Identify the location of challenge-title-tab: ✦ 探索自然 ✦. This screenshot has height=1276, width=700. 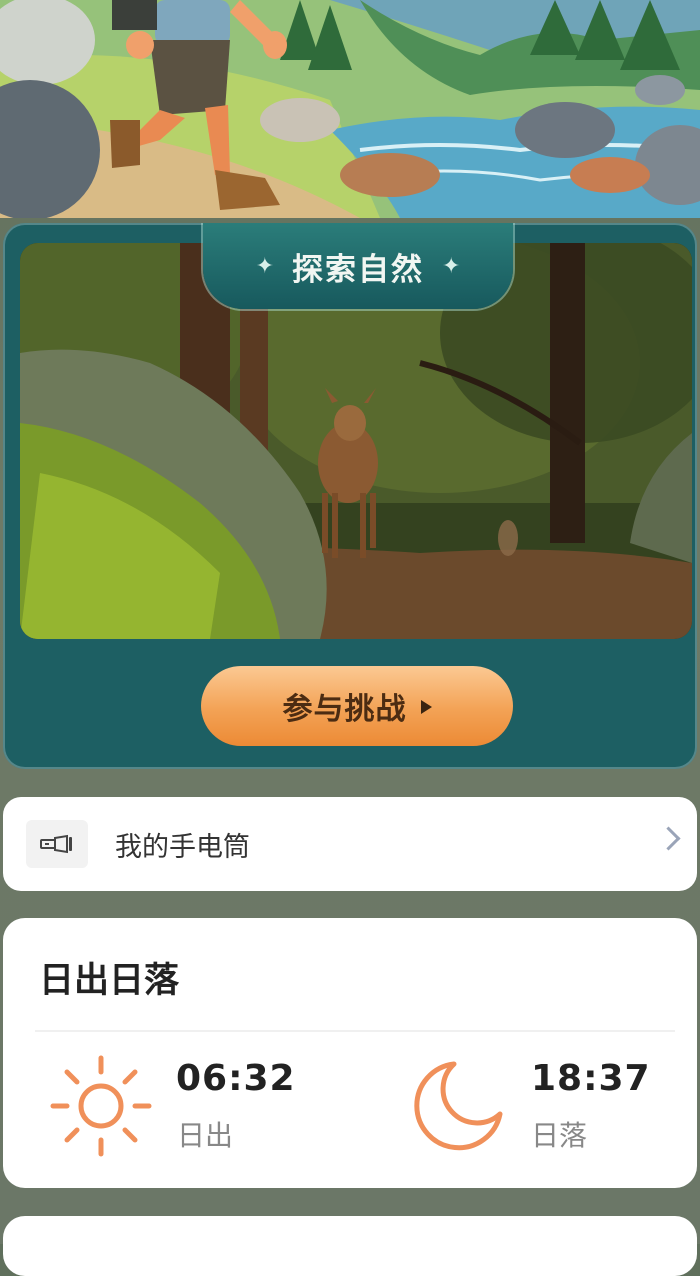
(358, 266).